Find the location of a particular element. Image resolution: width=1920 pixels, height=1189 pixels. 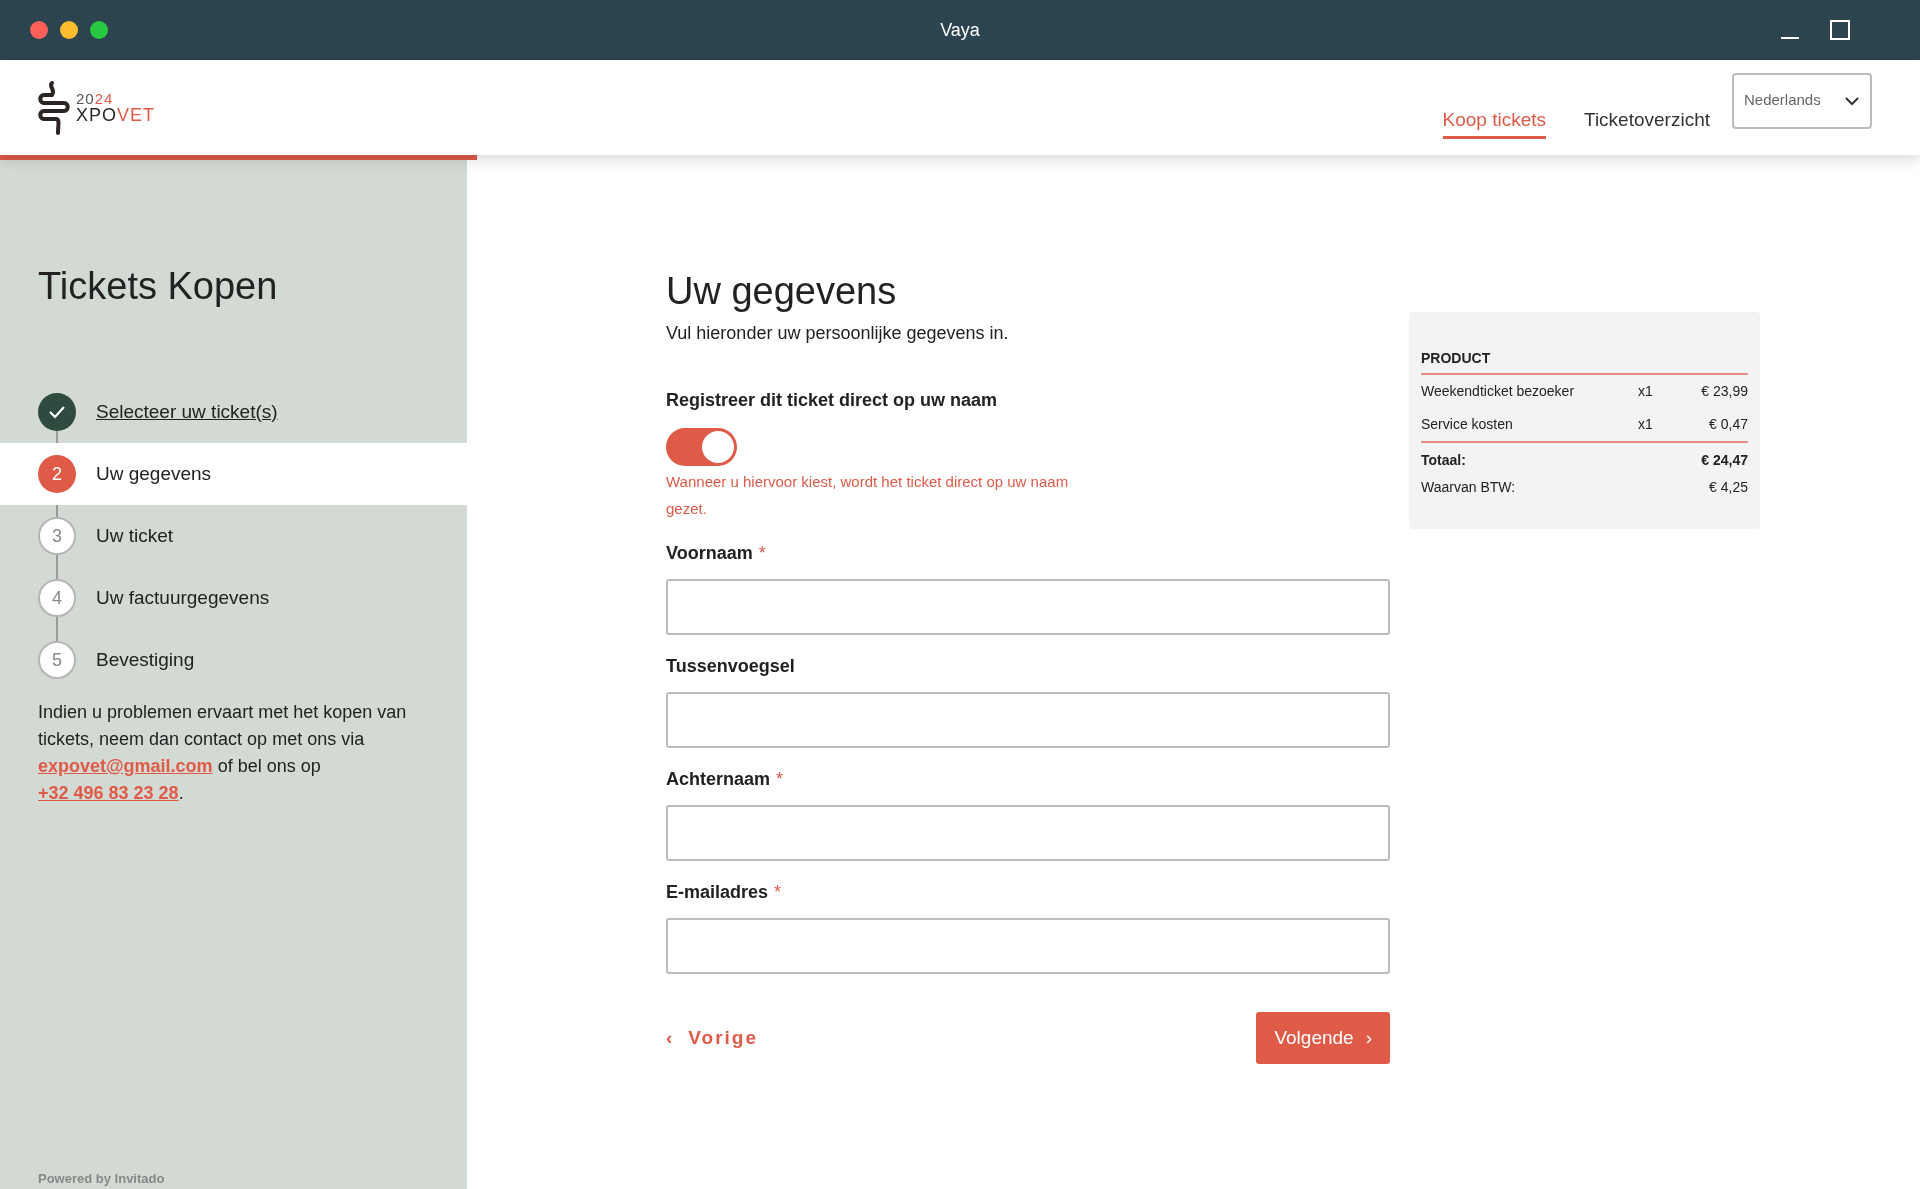

step-number: 5 is located at coordinates (57, 660).